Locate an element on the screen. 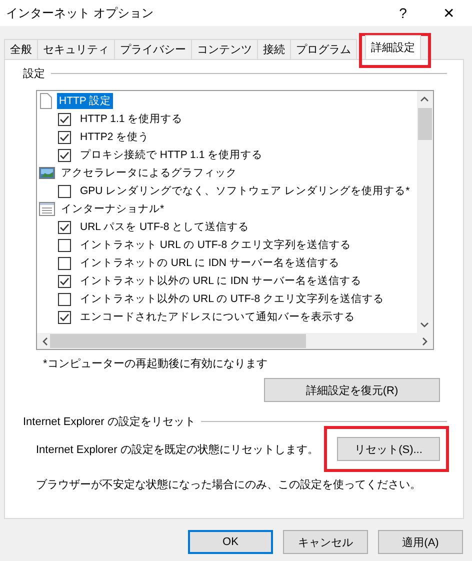 This screenshot has width=472, height=561. vertical-scrollbar is located at coordinates (425, 212).